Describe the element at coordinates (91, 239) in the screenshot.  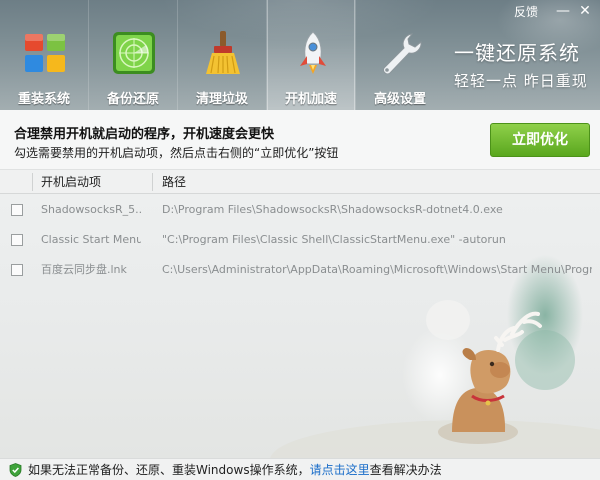
I see `startup-item-name: Classic Start Menu` at that location.